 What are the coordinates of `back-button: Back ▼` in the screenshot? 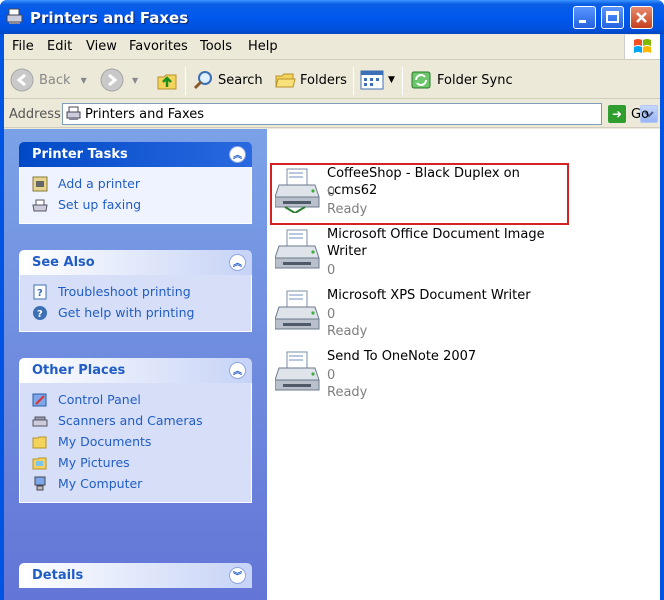 It's located at (48, 80).